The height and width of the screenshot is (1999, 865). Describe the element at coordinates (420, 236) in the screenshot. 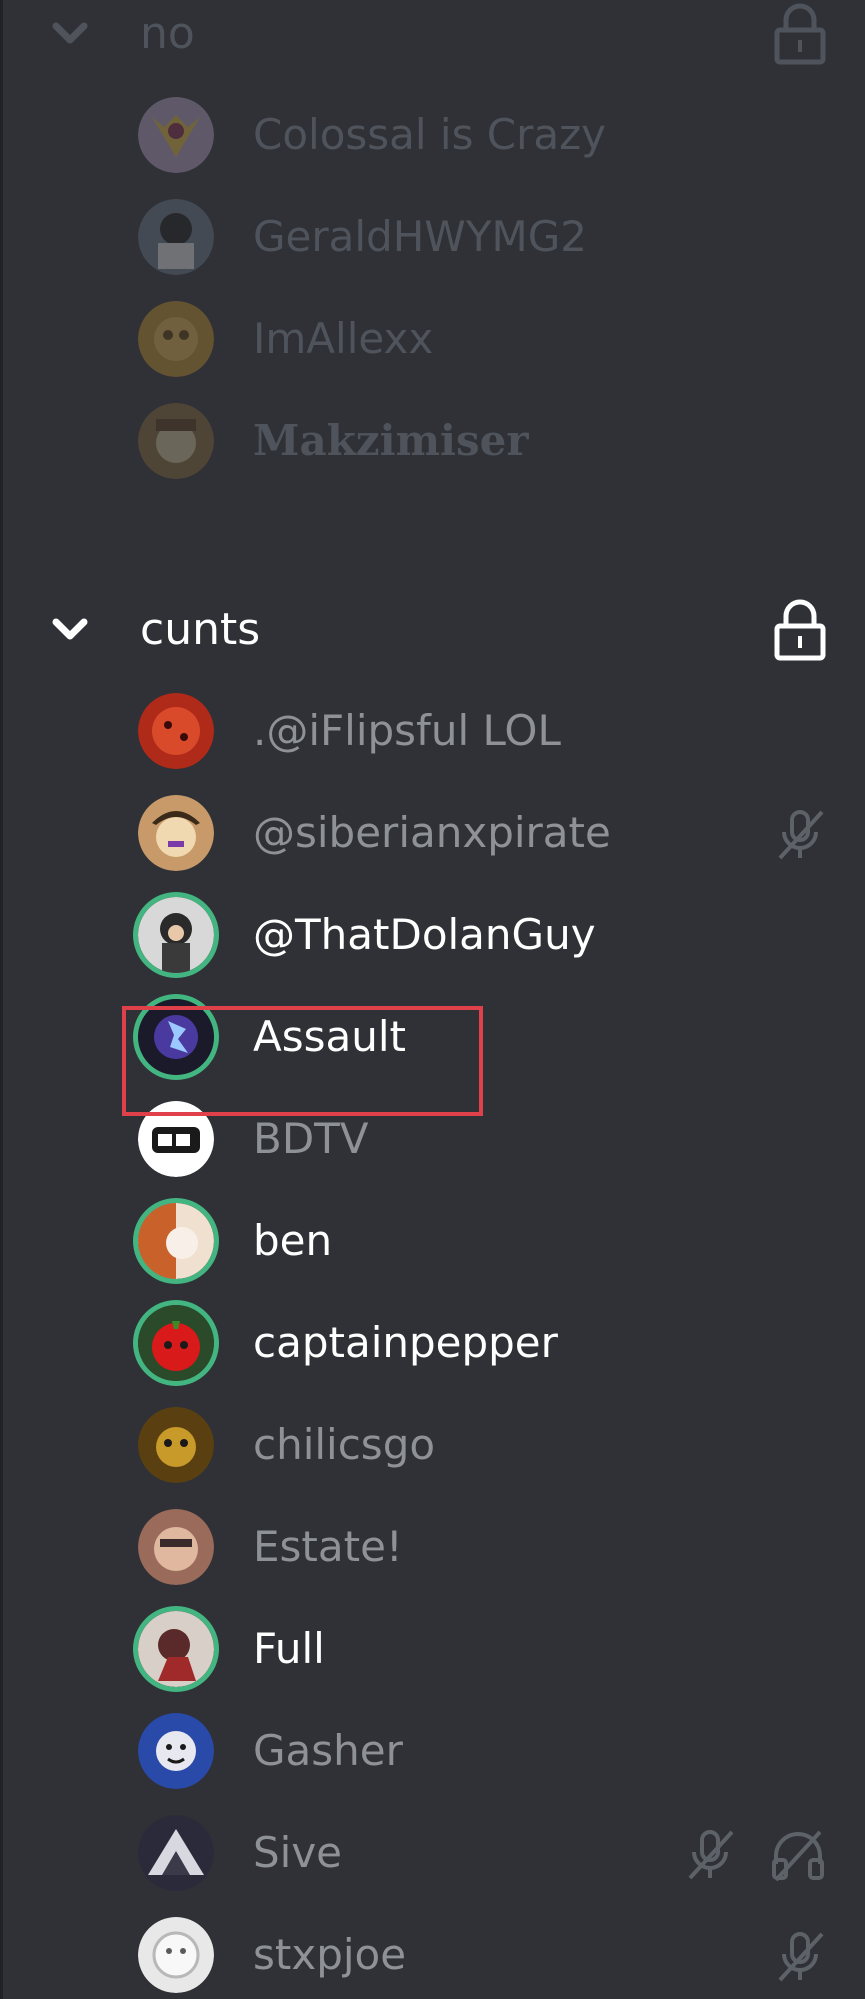

I see `user-name: GeraldHWYMG2` at that location.